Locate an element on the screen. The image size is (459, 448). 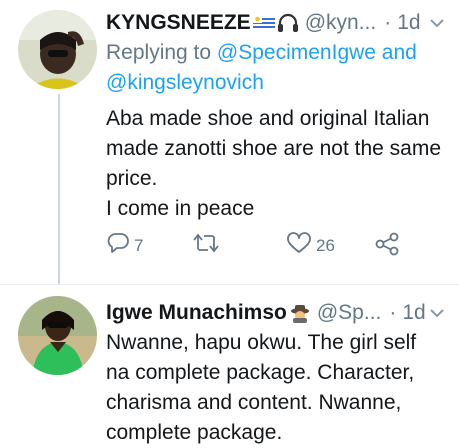
reply-button: 7 is located at coordinates (124, 245).